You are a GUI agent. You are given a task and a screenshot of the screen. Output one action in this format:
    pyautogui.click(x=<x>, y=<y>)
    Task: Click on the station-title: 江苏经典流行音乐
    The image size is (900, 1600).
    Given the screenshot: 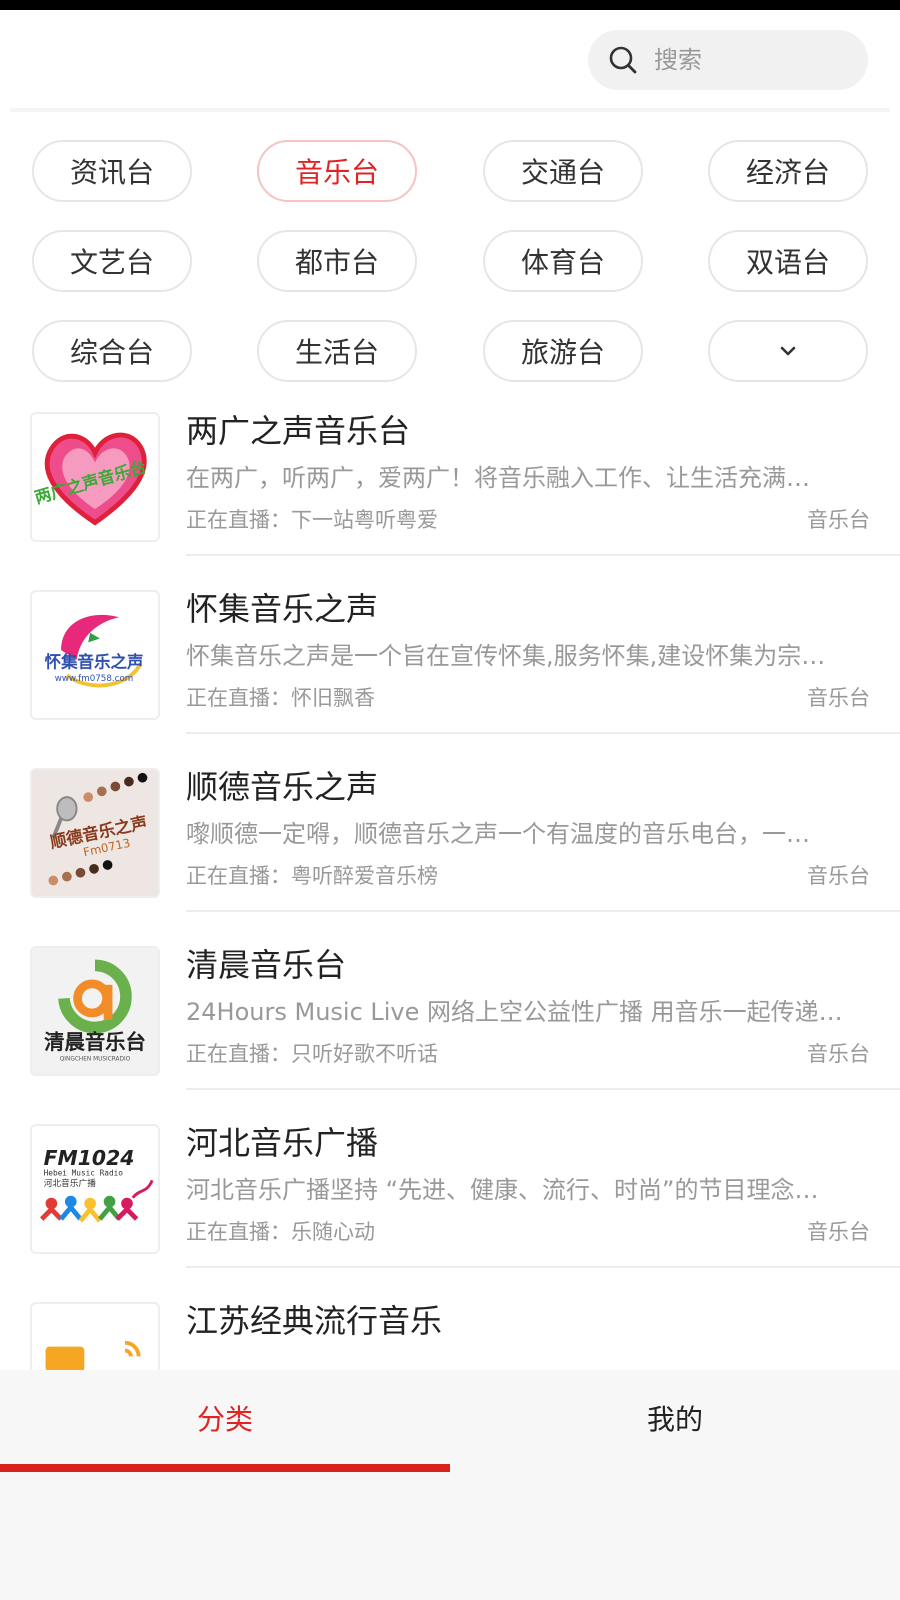 What is the action you would take?
    pyautogui.click(x=314, y=1321)
    